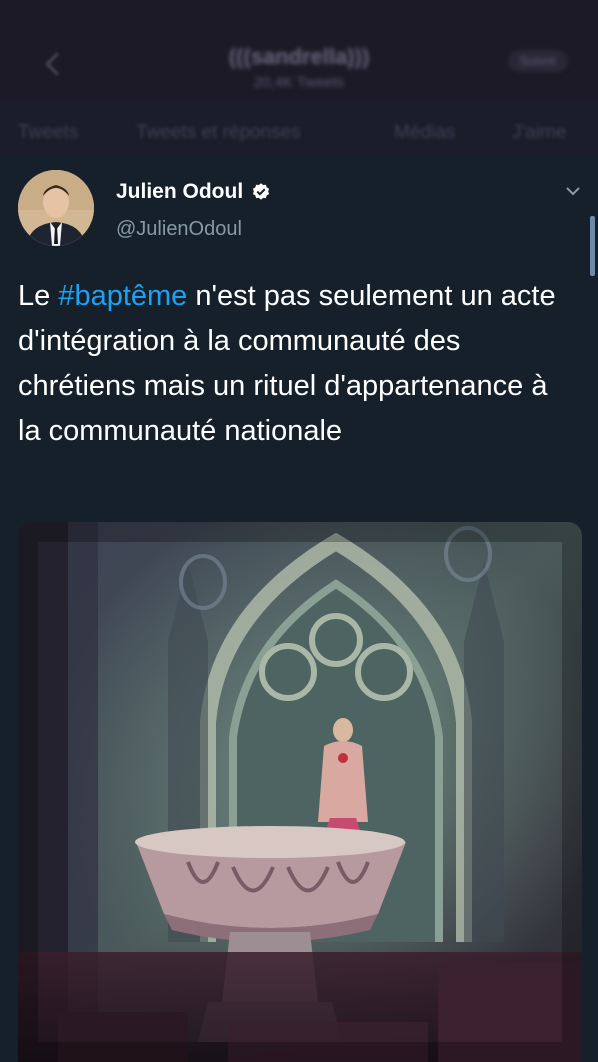 The height and width of the screenshot is (1062, 598). What do you see at coordinates (573, 191) in the screenshot?
I see `chevron-down-icon` at bounding box center [573, 191].